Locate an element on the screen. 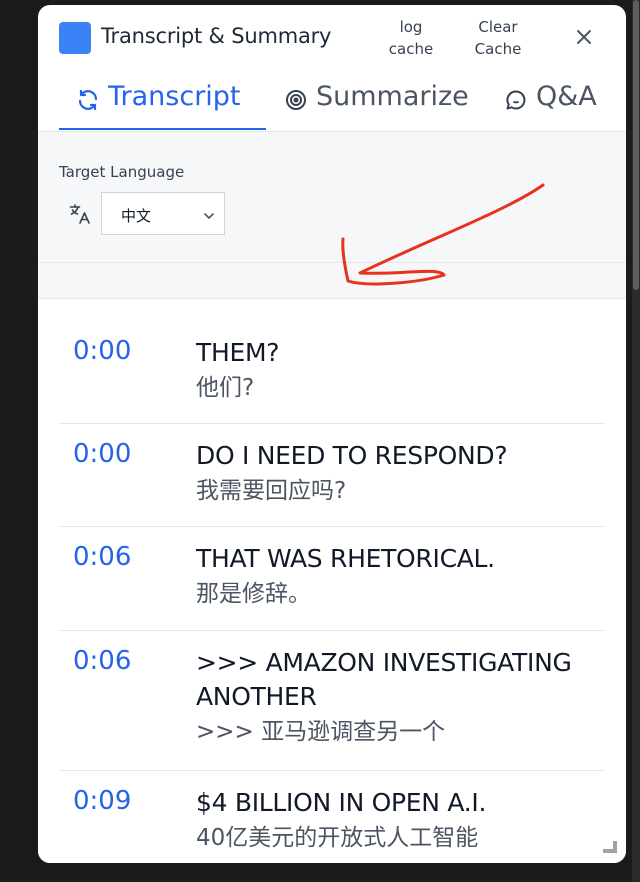 The image size is (640, 882). english-line: THEM? is located at coordinates (238, 352).